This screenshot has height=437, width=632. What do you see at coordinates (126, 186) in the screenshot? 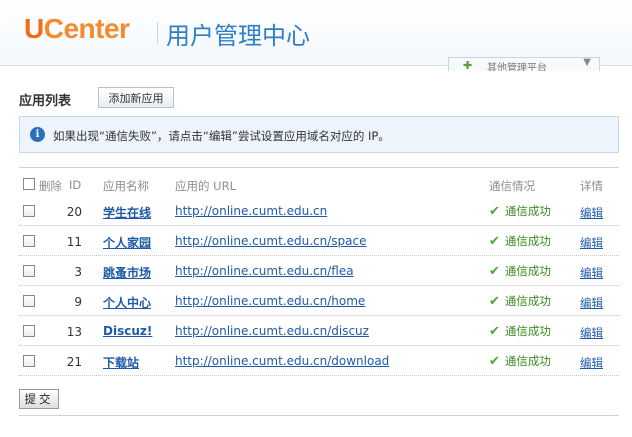
I see `header-name: 应用名称` at bounding box center [126, 186].